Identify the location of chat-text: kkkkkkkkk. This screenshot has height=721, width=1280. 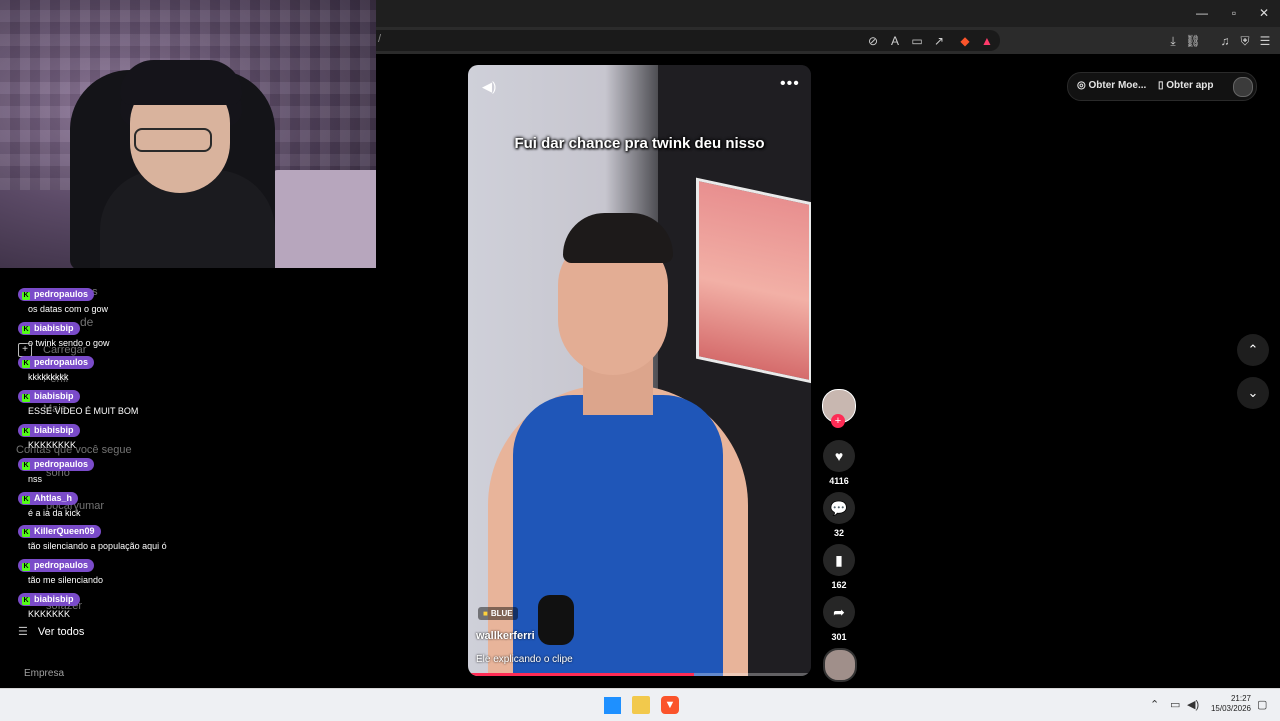
(48, 377).